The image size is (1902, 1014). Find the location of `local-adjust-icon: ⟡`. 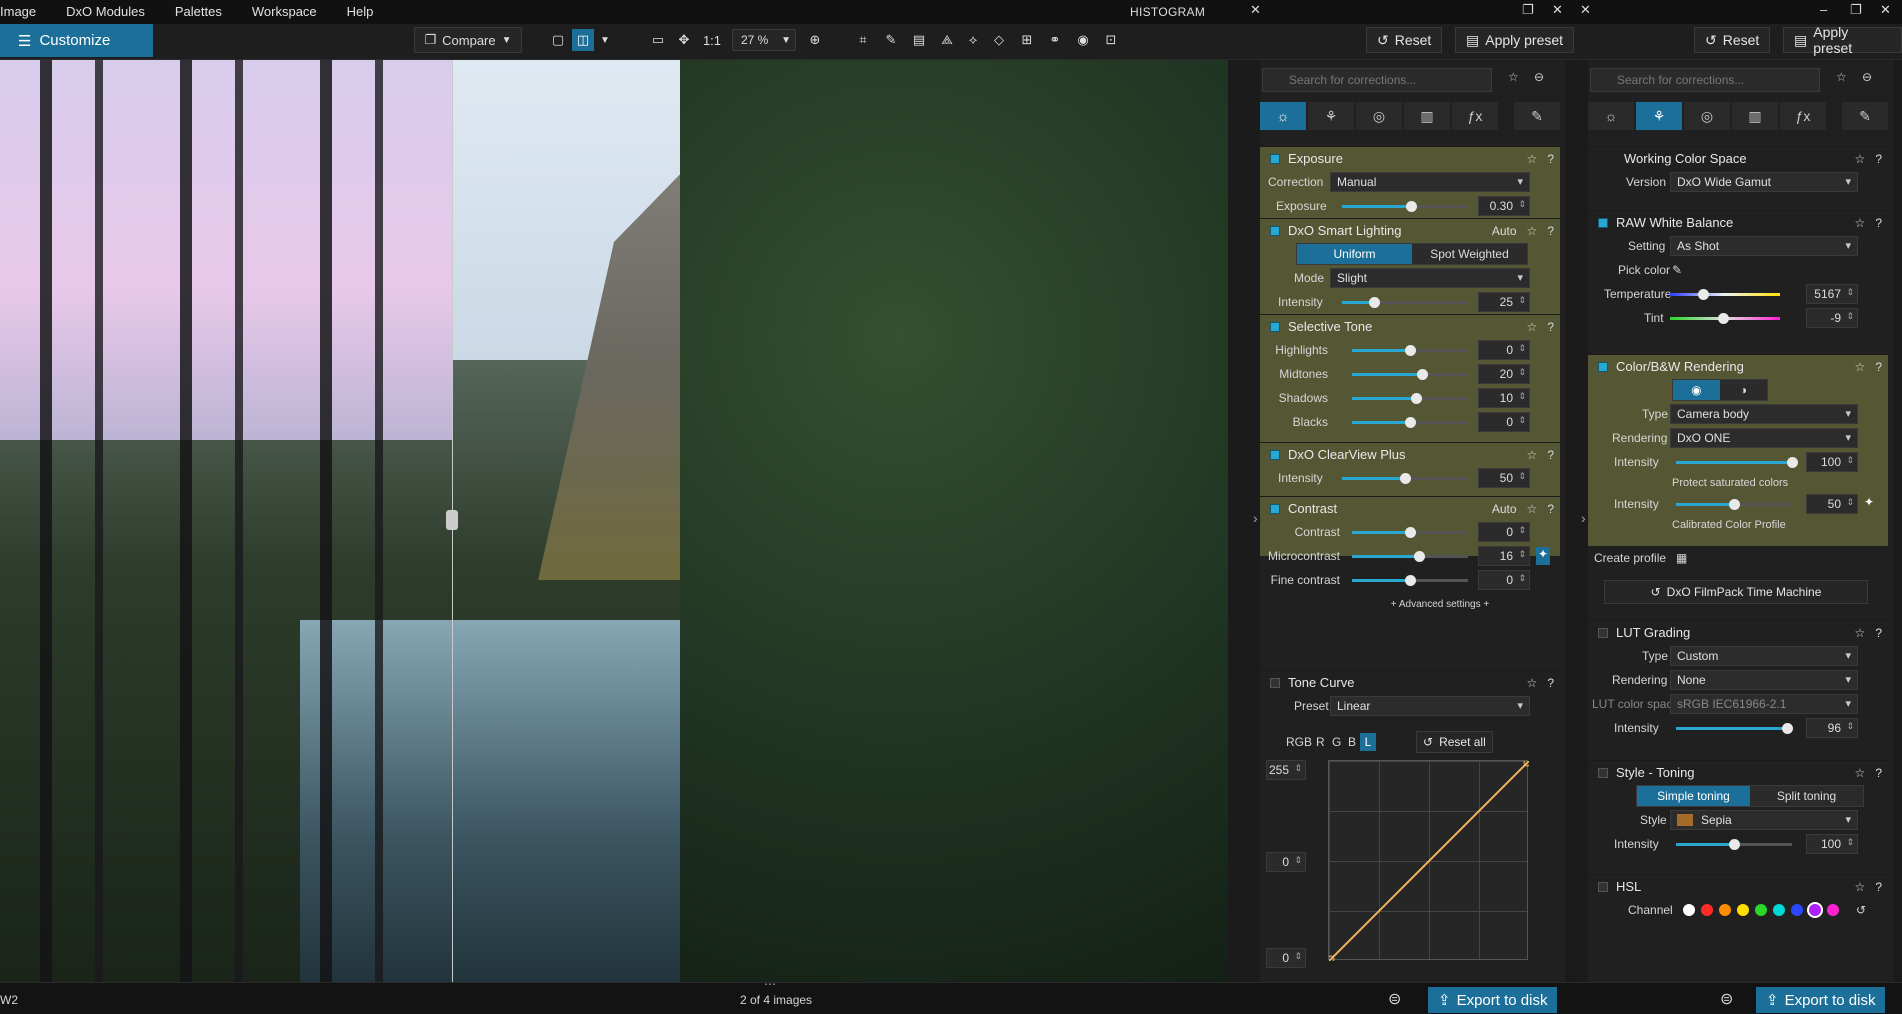

local-adjust-icon: ⟡ is located at coordinates (973, 40).